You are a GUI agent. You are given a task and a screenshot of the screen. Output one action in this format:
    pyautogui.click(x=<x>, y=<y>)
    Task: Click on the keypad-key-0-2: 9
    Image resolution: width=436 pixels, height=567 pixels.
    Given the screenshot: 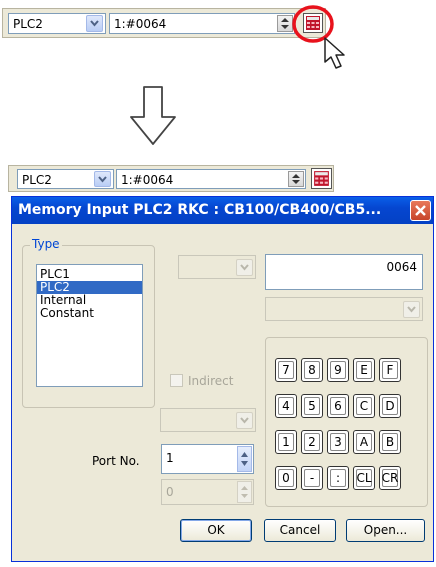 What is the action you would take?
    pyautogui.click(x=338, y=370)
    